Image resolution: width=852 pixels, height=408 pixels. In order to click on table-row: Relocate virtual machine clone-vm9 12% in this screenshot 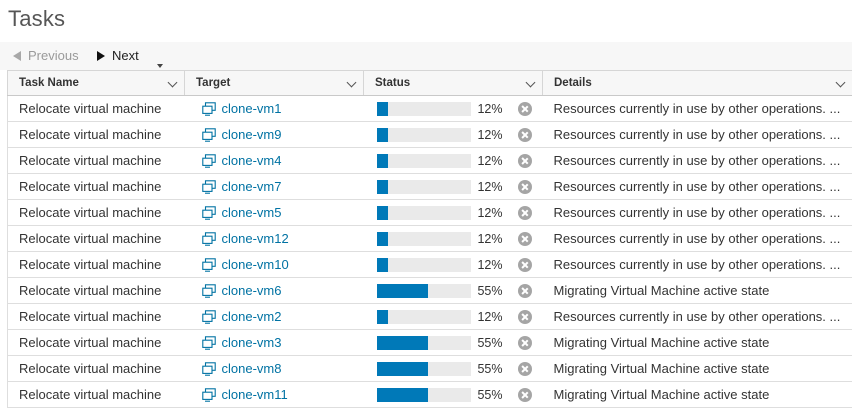, I will do `click(430, 135)`.